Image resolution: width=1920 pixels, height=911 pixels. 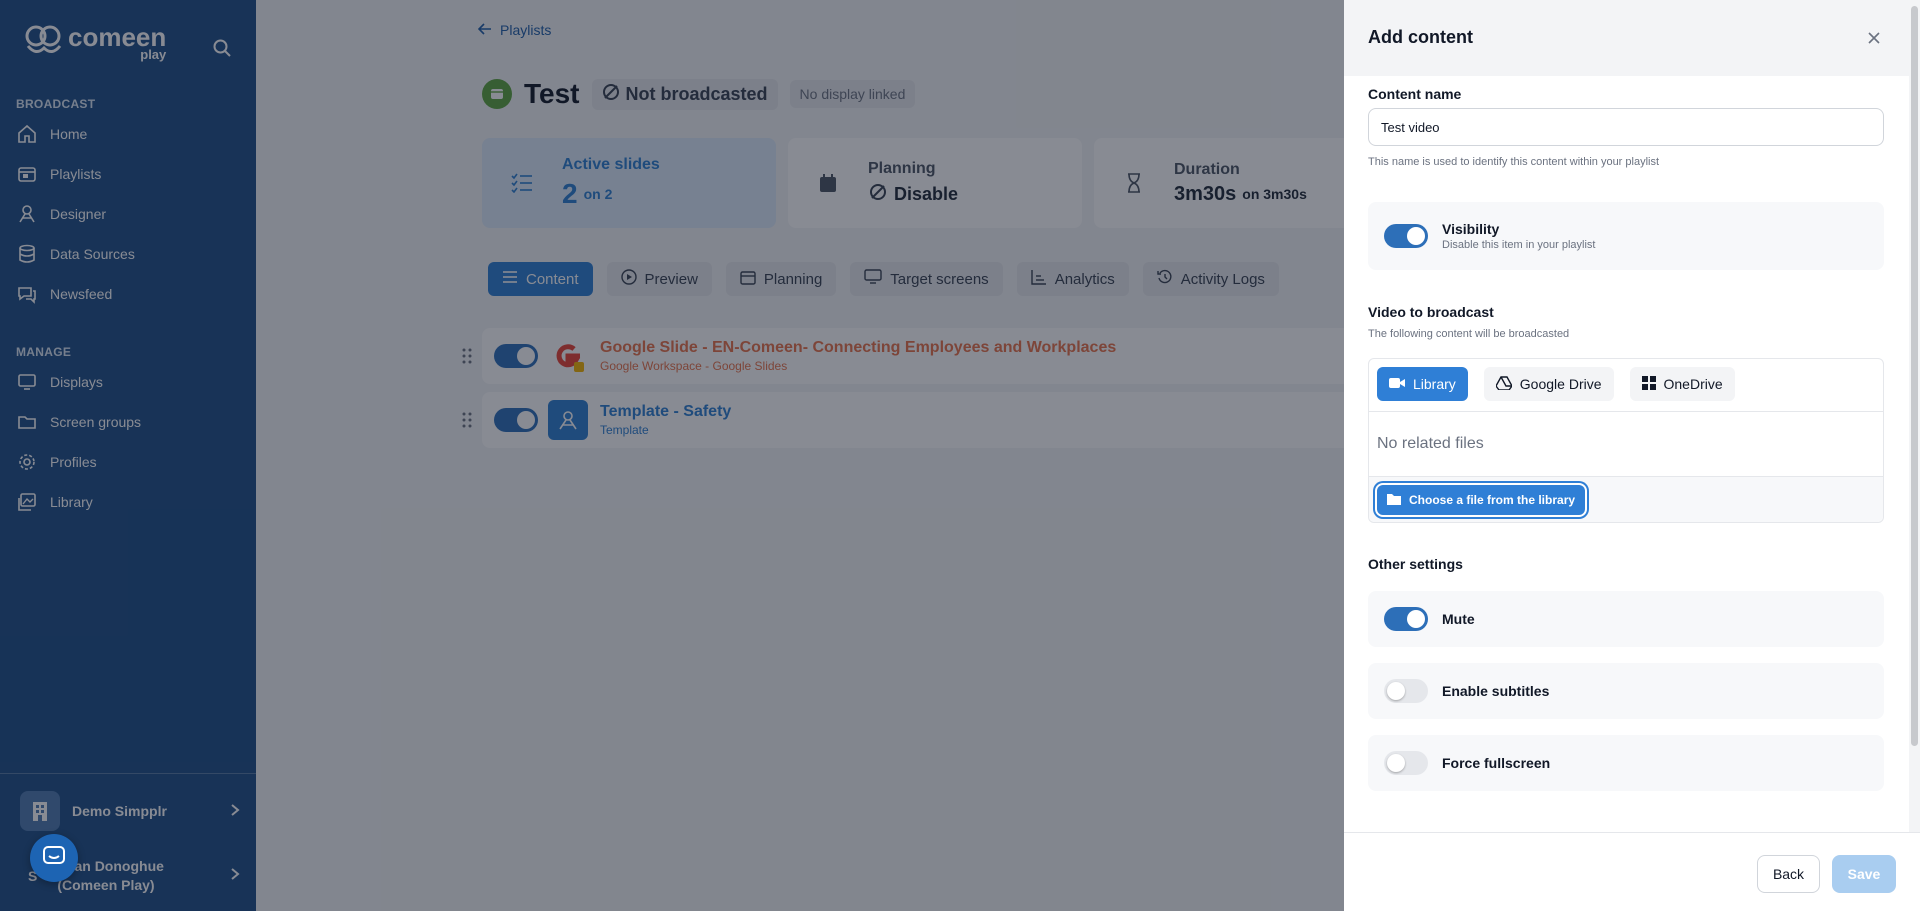 I want to click on other-settings-label: Other settings, so click(x=1415, y=564).